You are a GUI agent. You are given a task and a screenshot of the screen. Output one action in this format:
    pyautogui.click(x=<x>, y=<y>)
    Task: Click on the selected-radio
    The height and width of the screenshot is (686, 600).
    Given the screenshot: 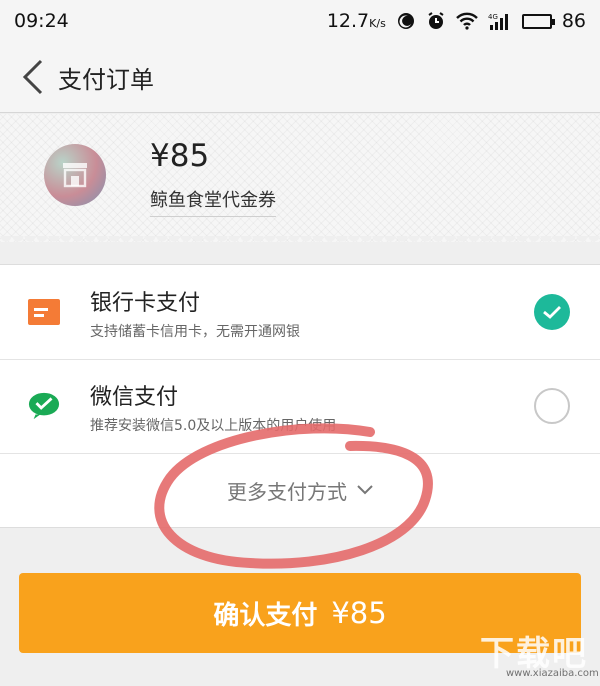 What is the action you would take?
    pyautogui.click(x=552, y=312)
    